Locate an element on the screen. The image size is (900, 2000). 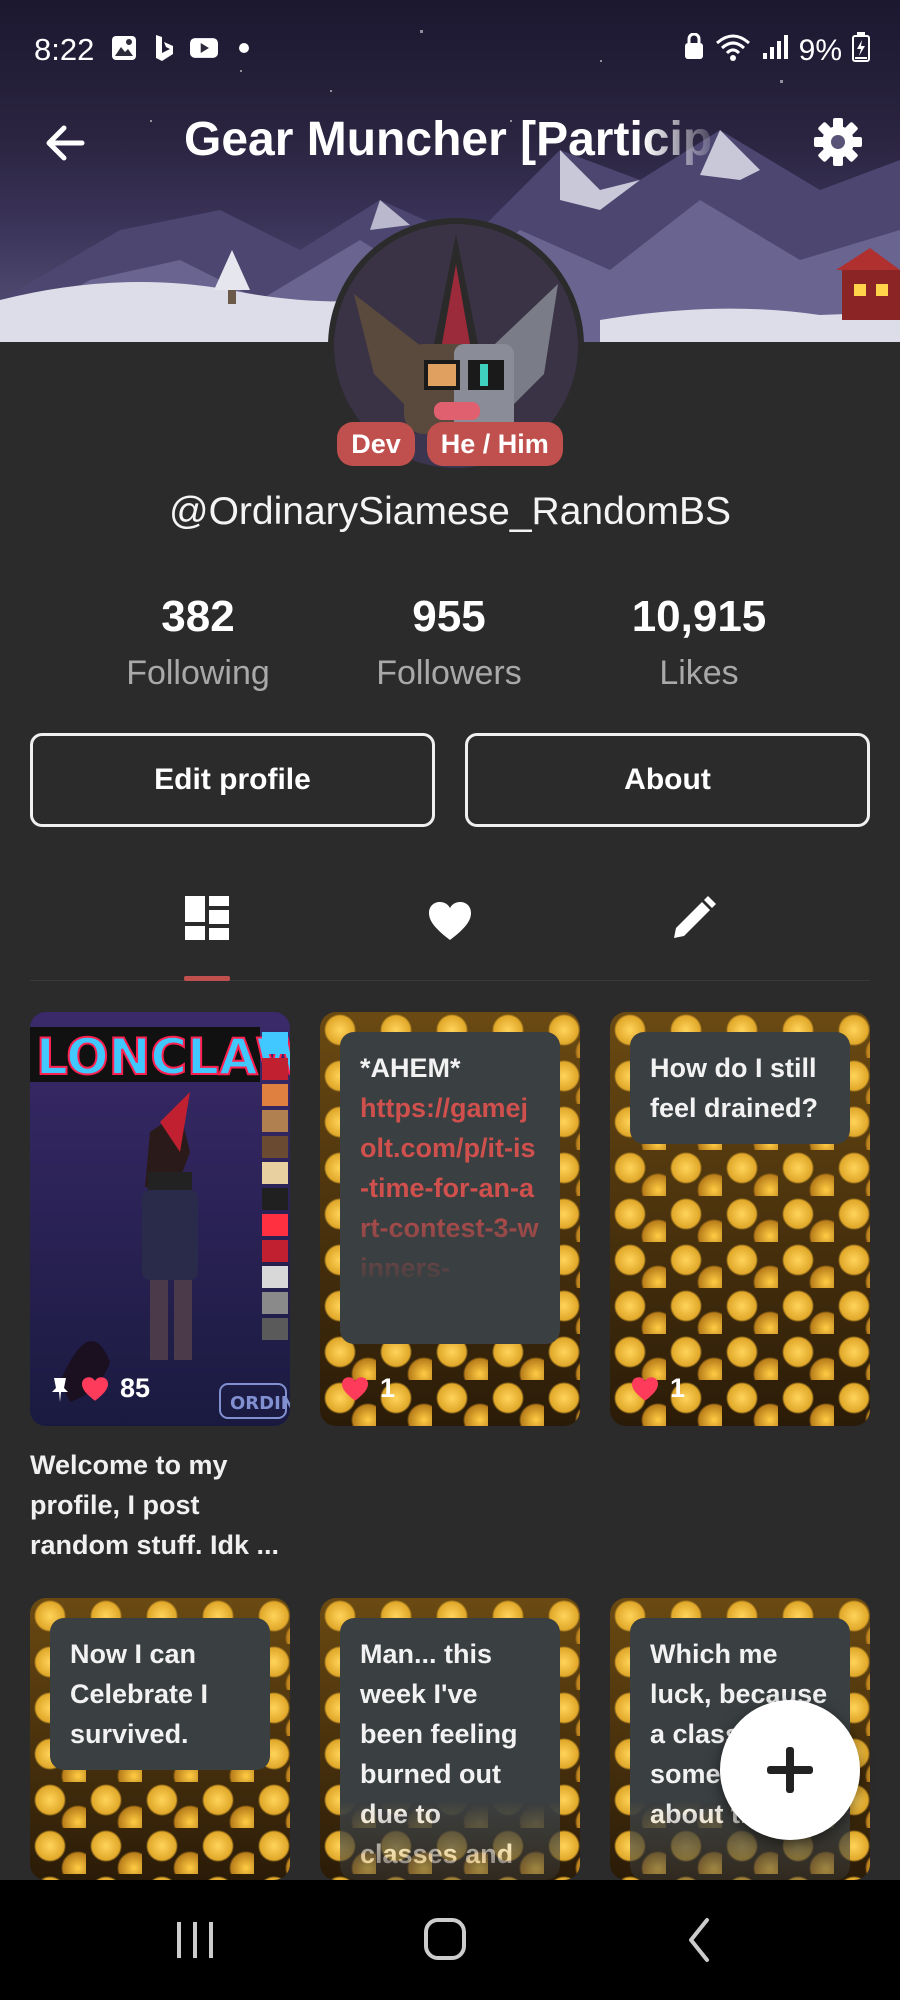
home-button is located at coordinates (445, 1940).